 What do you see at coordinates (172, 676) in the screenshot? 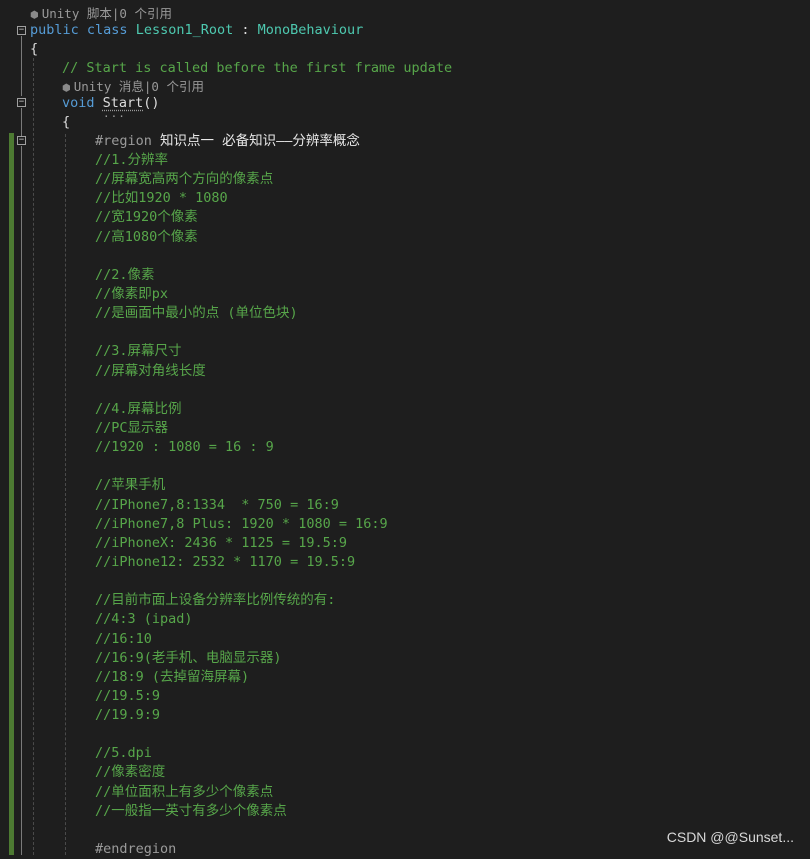
I see `comment-line: //18:9 (去掉留海屏幕)` at bounding box center [172, 676].